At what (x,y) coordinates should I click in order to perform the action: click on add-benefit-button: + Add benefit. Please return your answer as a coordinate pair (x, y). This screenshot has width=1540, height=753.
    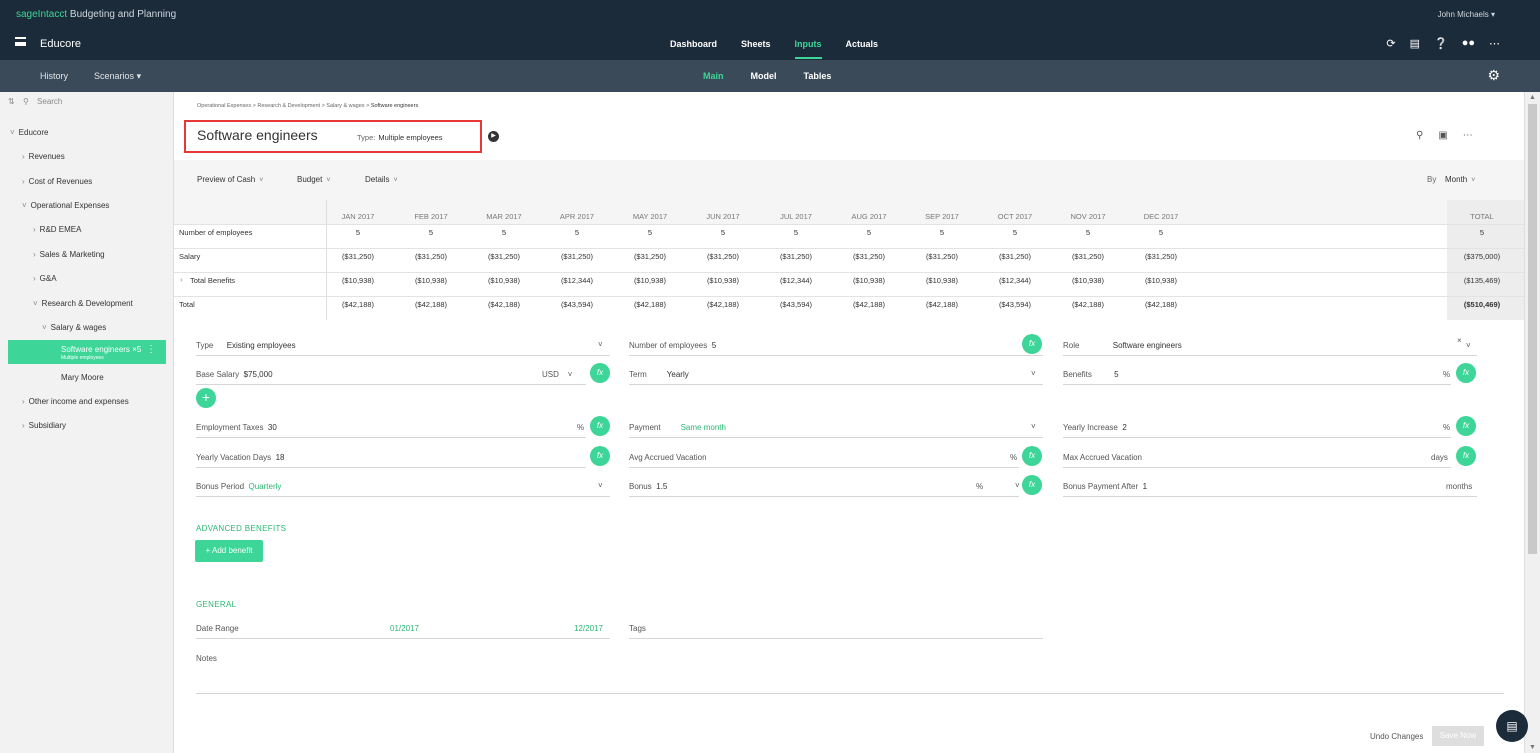
    Looking at the image, I should click on (229, 551).